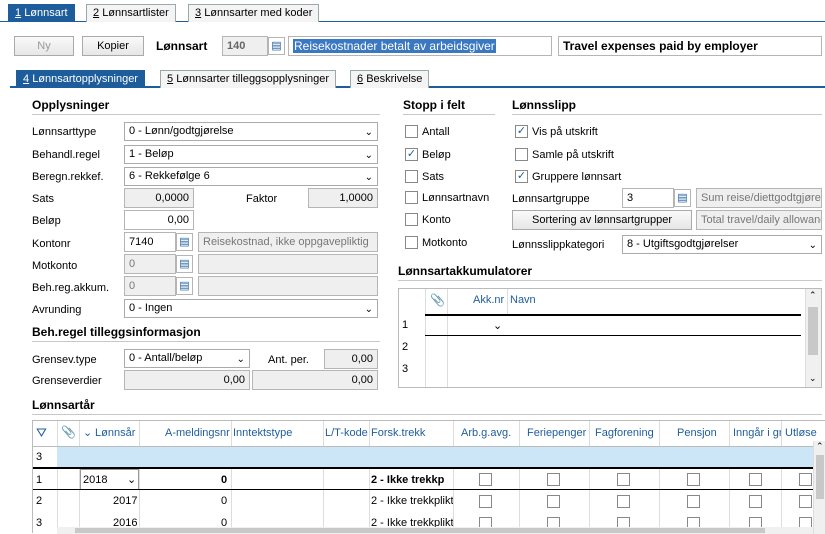 The height and width of the screenshot is (534, 825). What do you see at coordinates (66, 155) in the screenshot?
I see `handling-label: Behandl.regel` at bounding box center [66, 155].